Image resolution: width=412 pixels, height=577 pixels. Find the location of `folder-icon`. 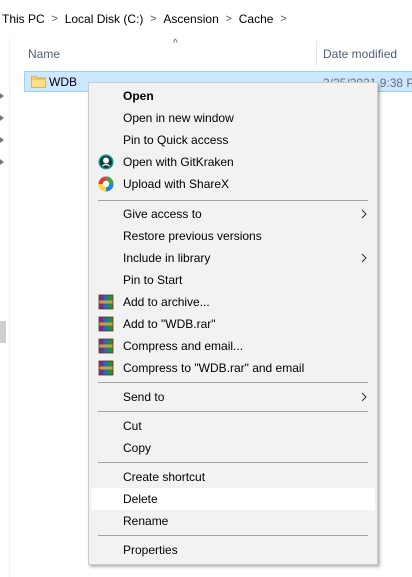

folder-icon is located at coordinates (38, 82).